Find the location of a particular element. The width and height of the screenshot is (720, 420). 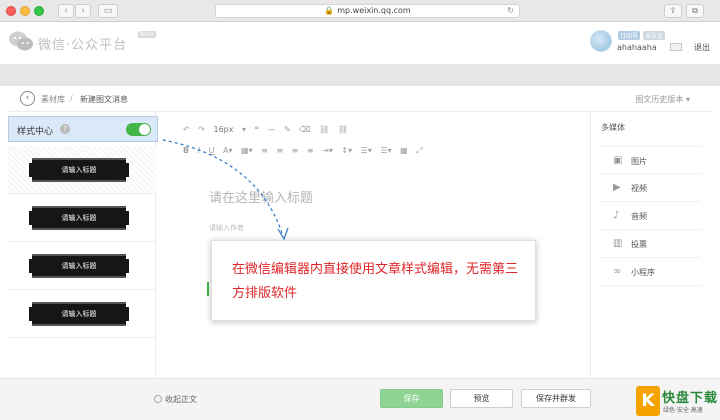

style-center-toggle is located at coordinates (138, 129).